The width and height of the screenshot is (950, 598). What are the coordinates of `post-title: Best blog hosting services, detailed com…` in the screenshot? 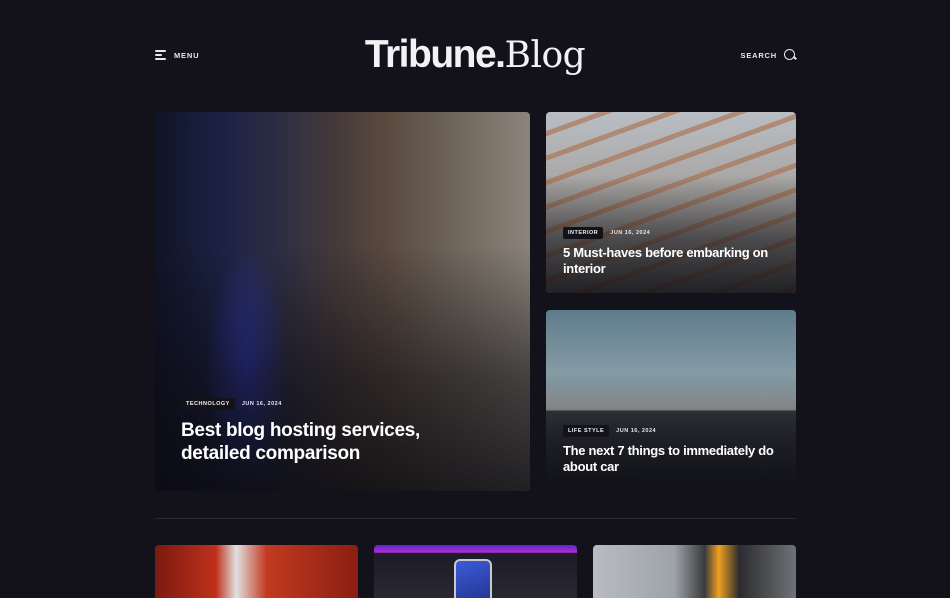 It's located at (335, 442).